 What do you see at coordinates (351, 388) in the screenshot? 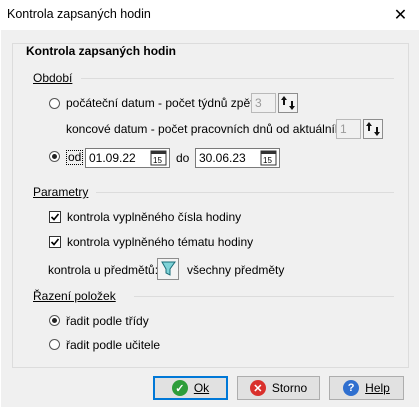
I see `help-circle-icon: ?` at bounding box center [351, 388].